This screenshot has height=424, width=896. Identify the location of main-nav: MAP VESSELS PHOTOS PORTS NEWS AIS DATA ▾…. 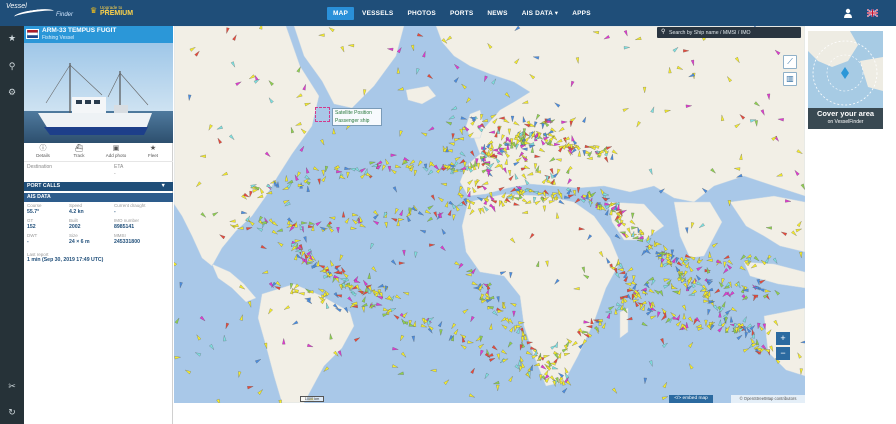
(463, 13).